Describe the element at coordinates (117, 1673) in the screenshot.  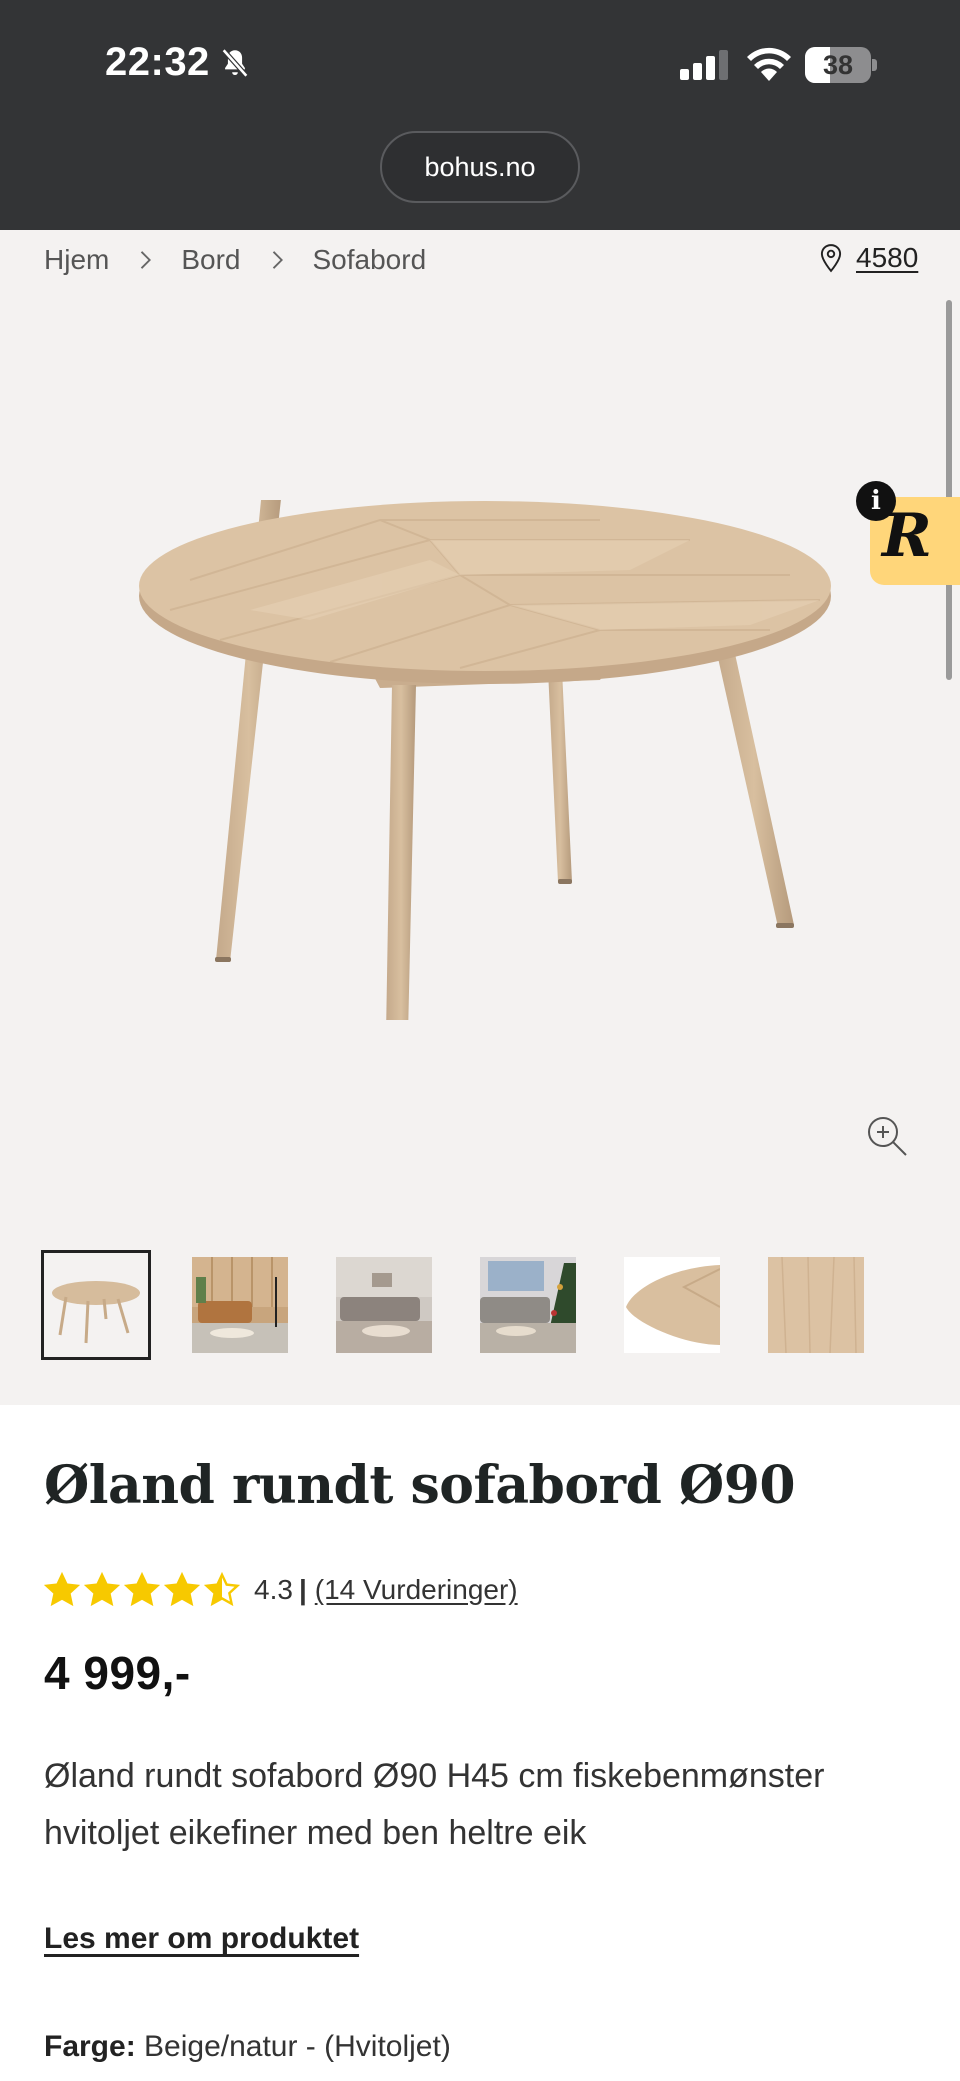
I see `product-price: 4 999,-` at that location.